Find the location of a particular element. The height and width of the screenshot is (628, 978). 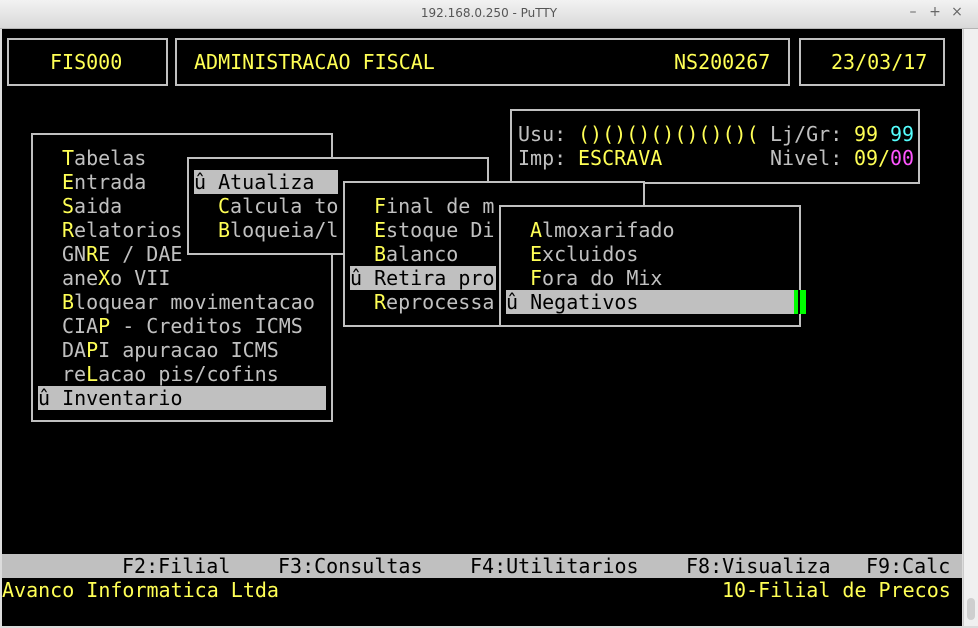

serial-number: NS200267 is located at coordinates (722, 62).